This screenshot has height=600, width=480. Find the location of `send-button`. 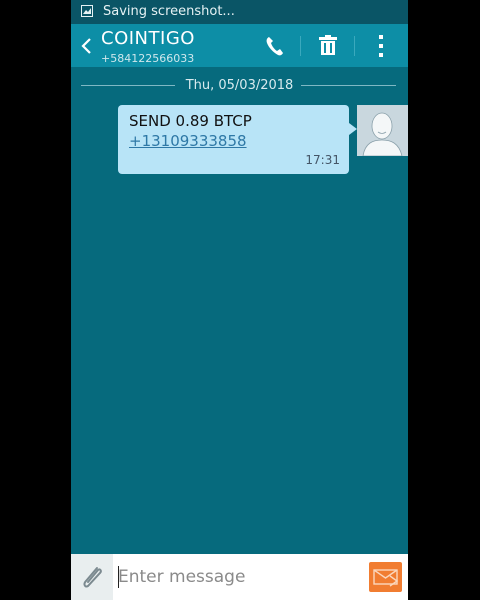

send-button is located at coordinates (385, 577).